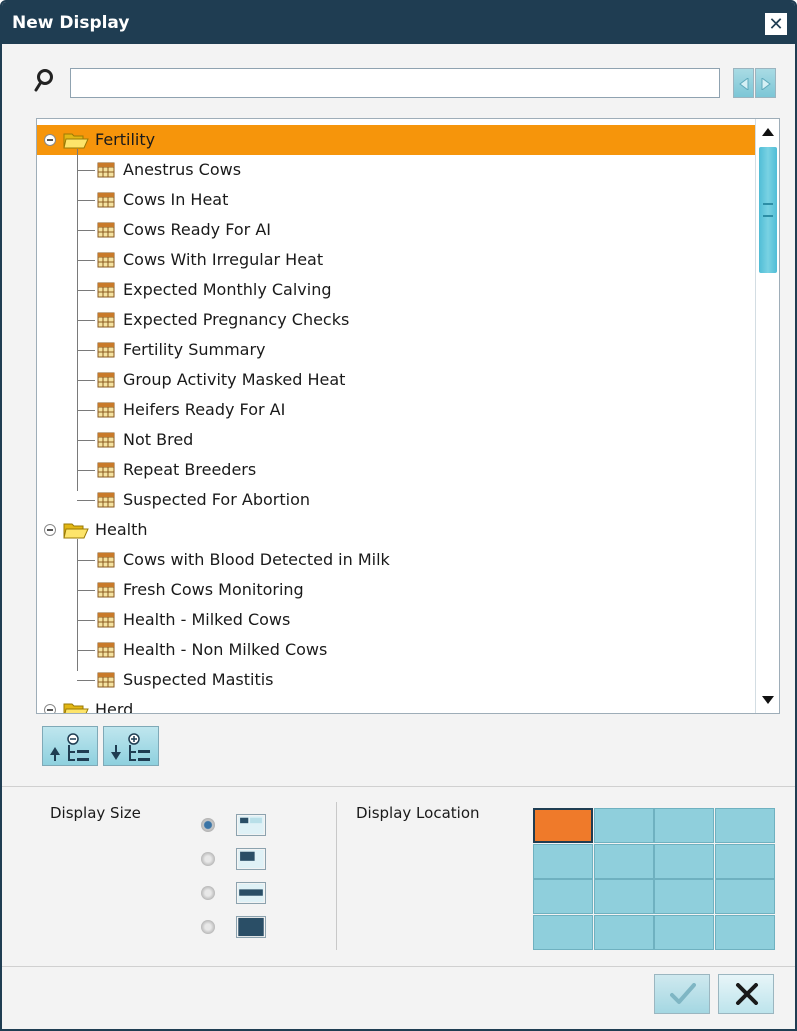 This screenshot has width=797, height=1031. What do you see at coordinates (411, 380) in the screenshot?
I see `tree-item: Group Activity Masked Heat` at bounding box center [411, 380].